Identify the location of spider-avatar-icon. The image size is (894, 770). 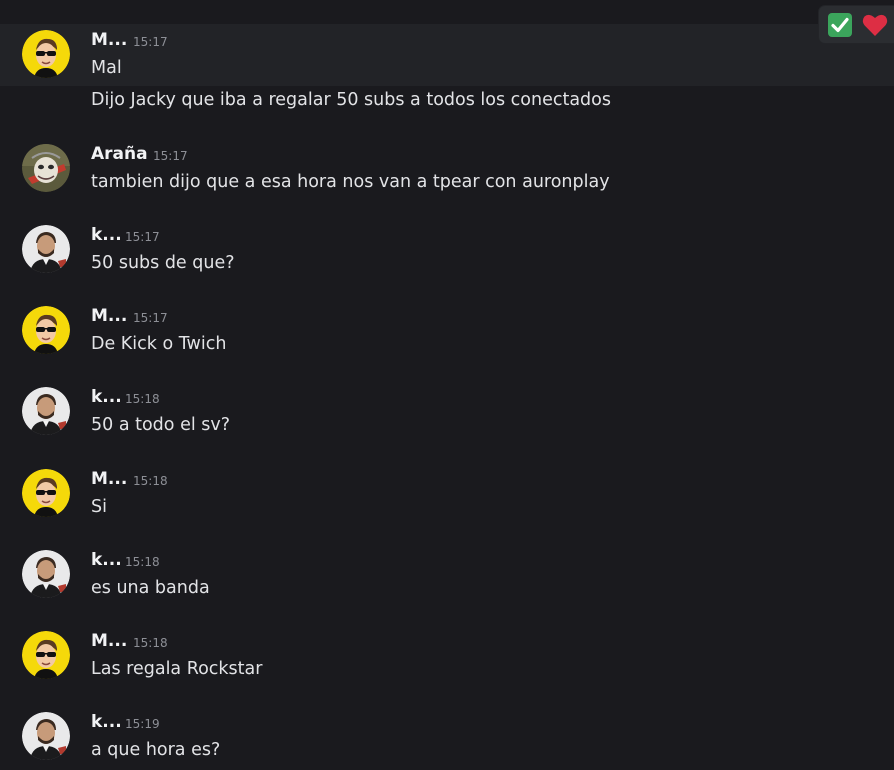
(46, 168).